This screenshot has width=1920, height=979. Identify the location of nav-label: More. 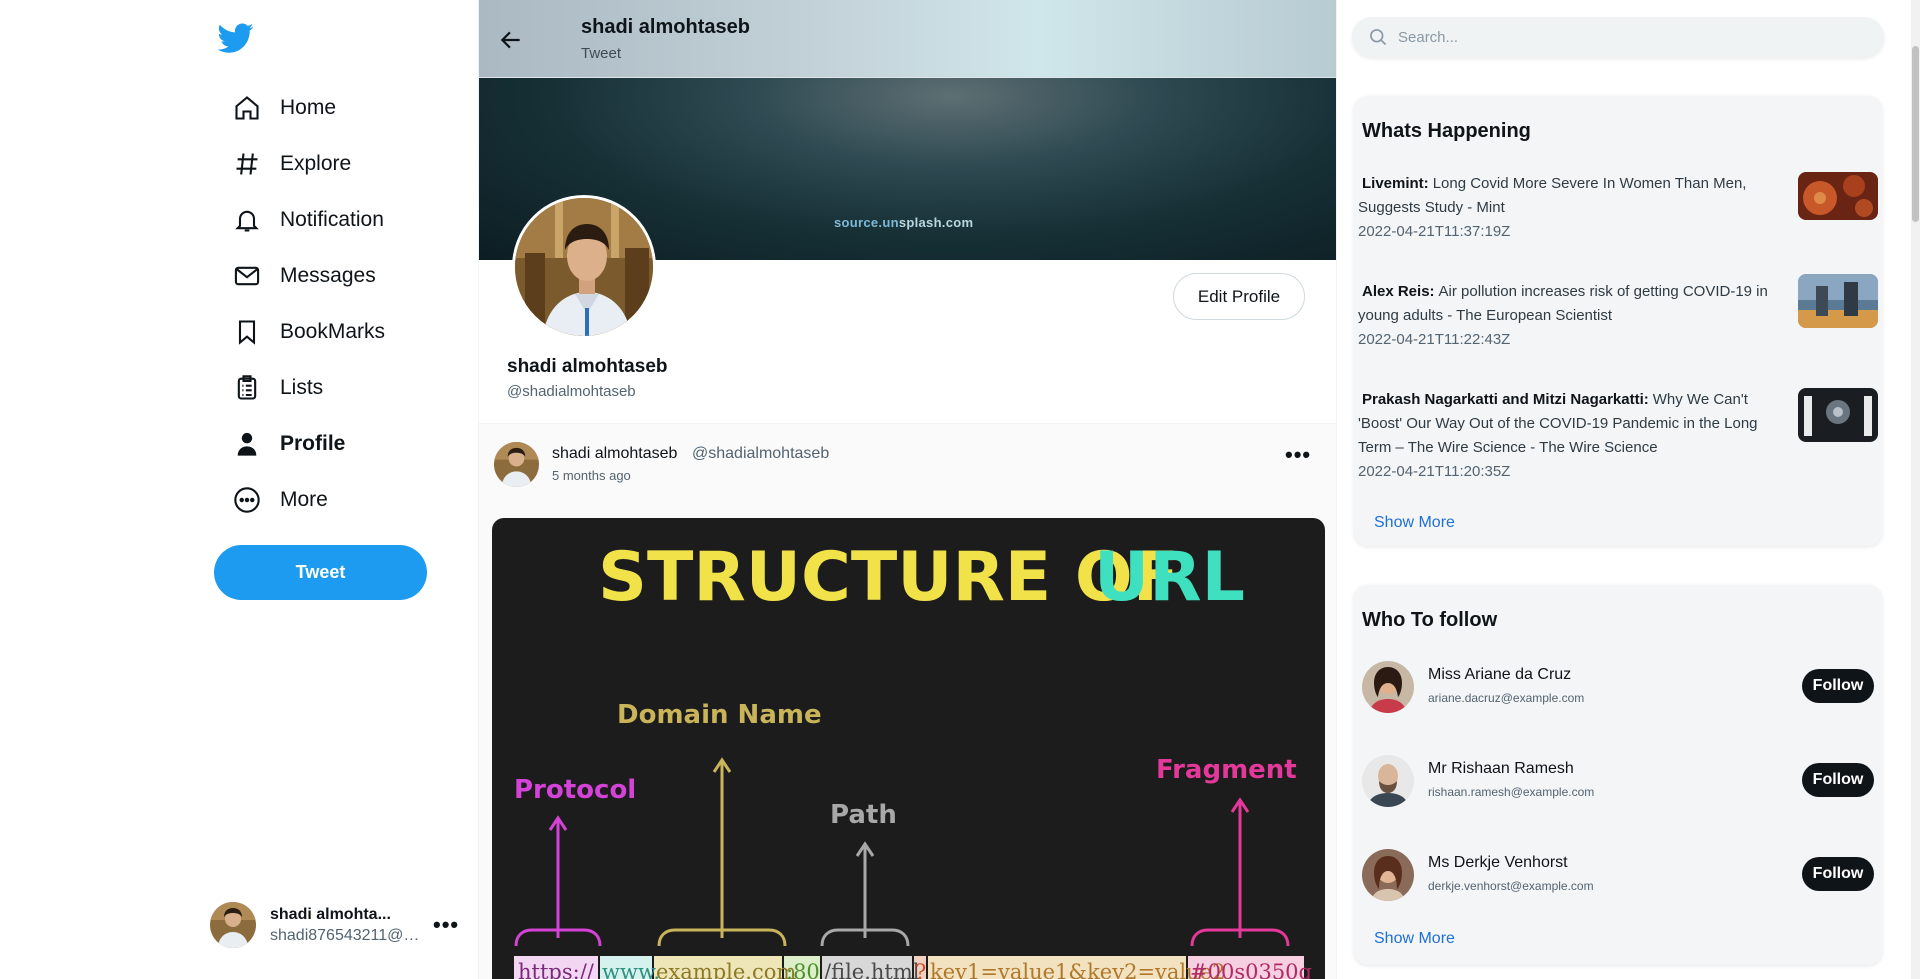
(304, 499).